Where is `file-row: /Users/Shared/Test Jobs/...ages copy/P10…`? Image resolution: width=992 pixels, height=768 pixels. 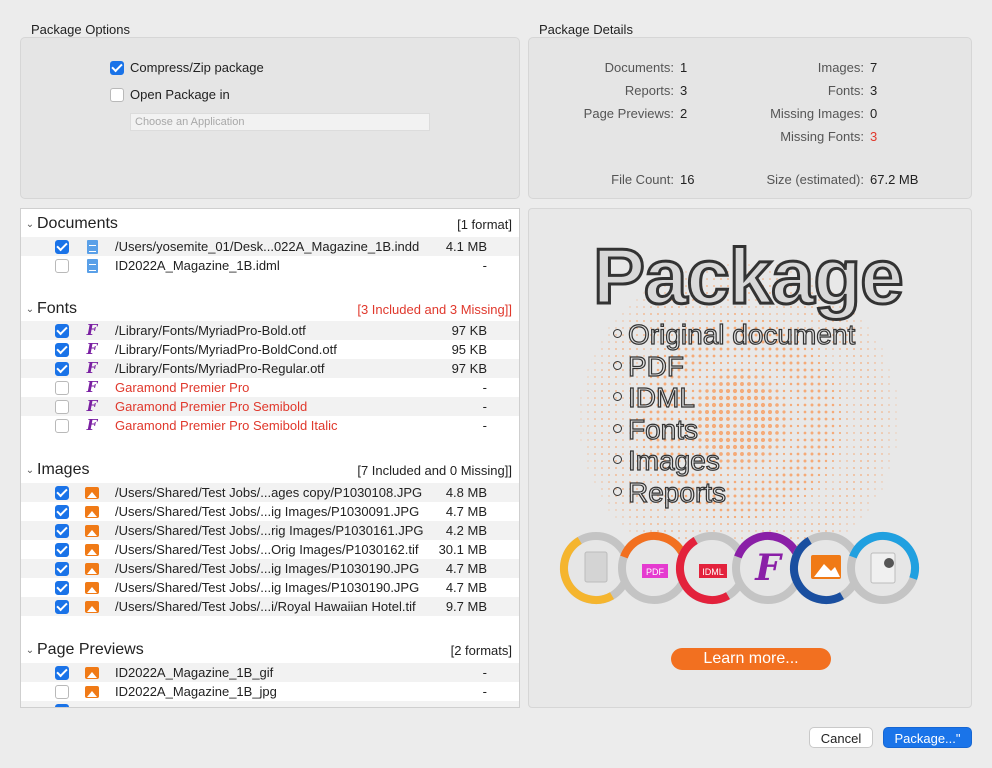 file-row: /Users/Shared/Test Jobs/...ages copy/P10… is located at coordinates (270, 492).